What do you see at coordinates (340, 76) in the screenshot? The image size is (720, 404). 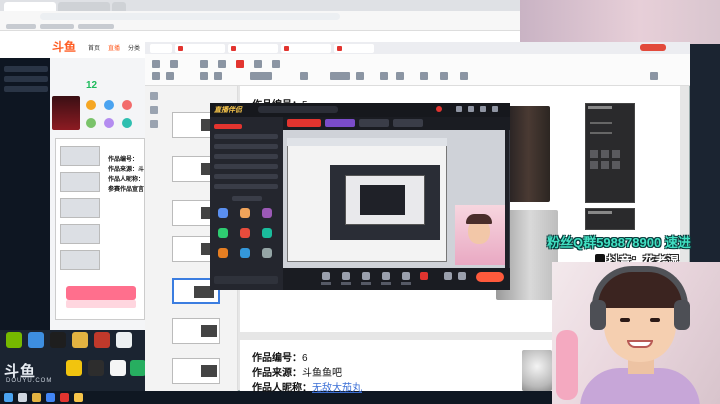 I see `page-number-field` at bounding box center [340, 76].